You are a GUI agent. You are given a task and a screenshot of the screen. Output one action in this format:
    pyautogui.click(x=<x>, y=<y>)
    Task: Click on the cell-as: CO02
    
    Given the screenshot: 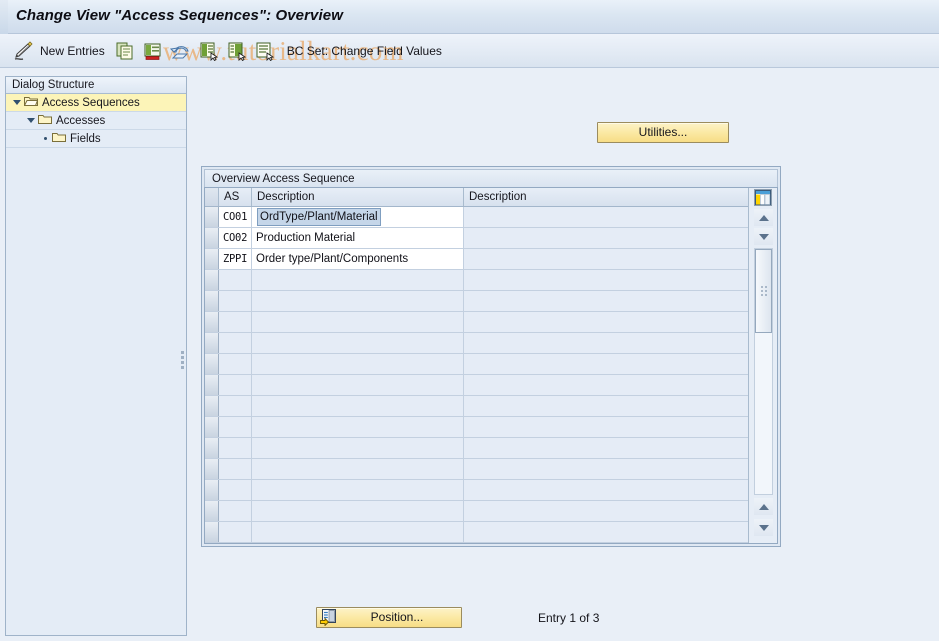 What is the action you would take?
    pyautogui.click(x=235, y=238)
    